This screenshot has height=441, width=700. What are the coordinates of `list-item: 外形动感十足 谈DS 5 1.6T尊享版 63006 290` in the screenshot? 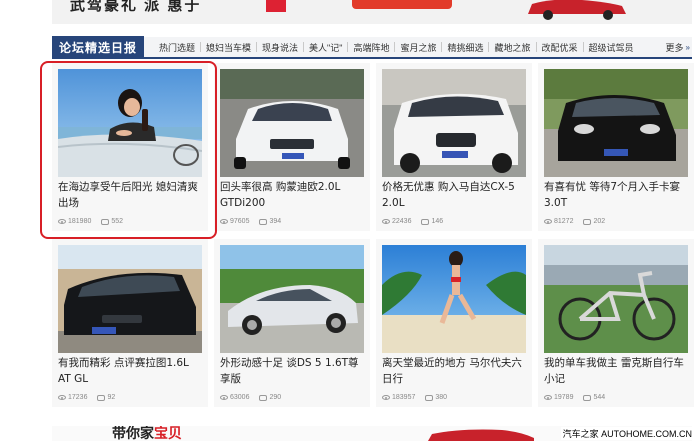 It's located at (292, 323).